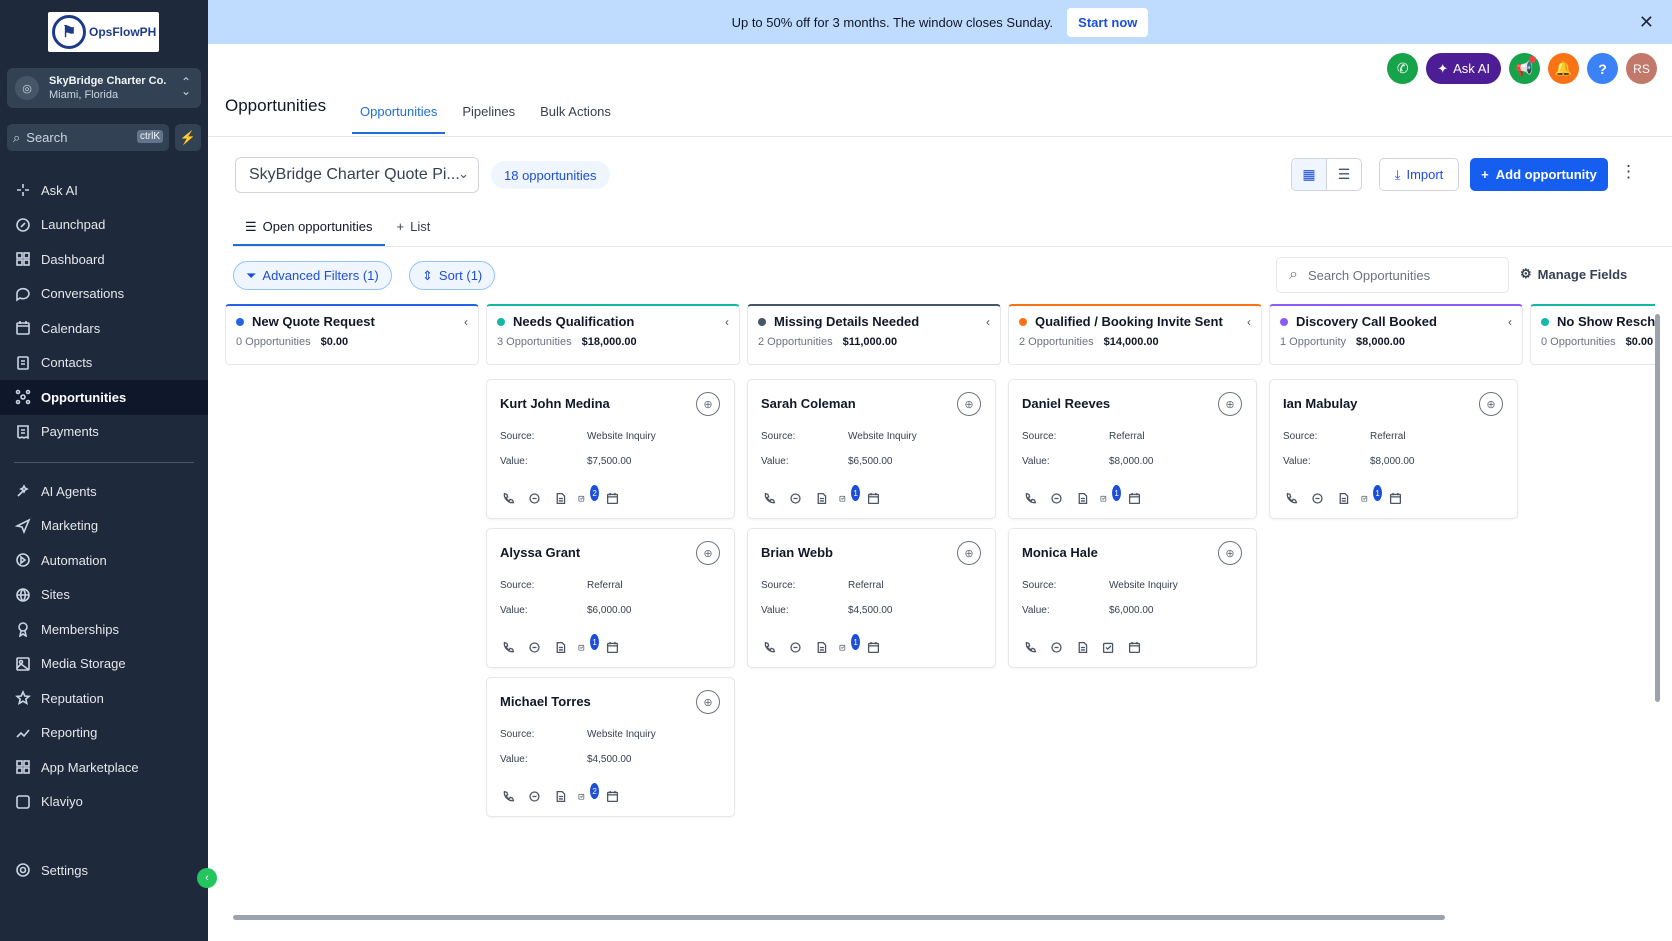 This screenshot has height=941, width=1672. Describe the element at coordinates (104, 698) in the screenshot. I see `sidebar-item-reputation: Reputation` at that location.